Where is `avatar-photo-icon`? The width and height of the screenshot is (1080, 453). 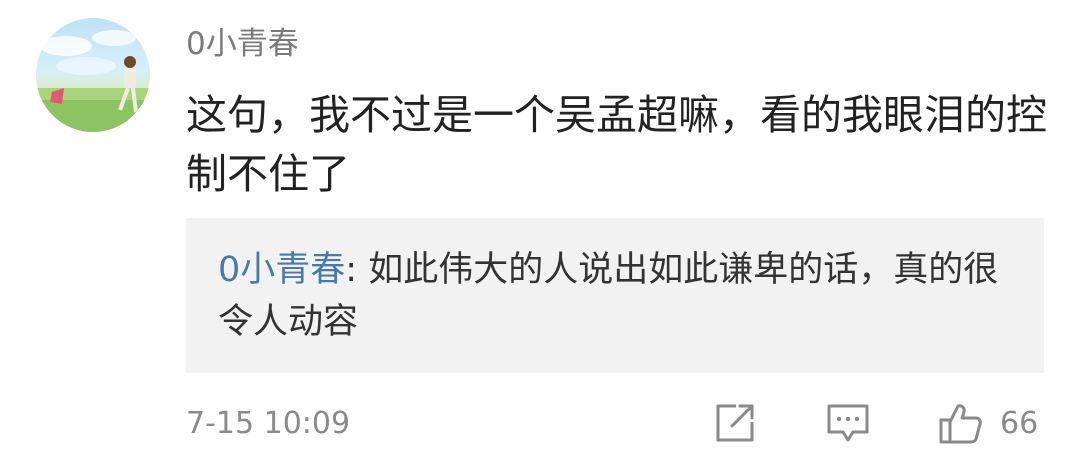 avatar-photo-icon is located at coordinates (93, 81).